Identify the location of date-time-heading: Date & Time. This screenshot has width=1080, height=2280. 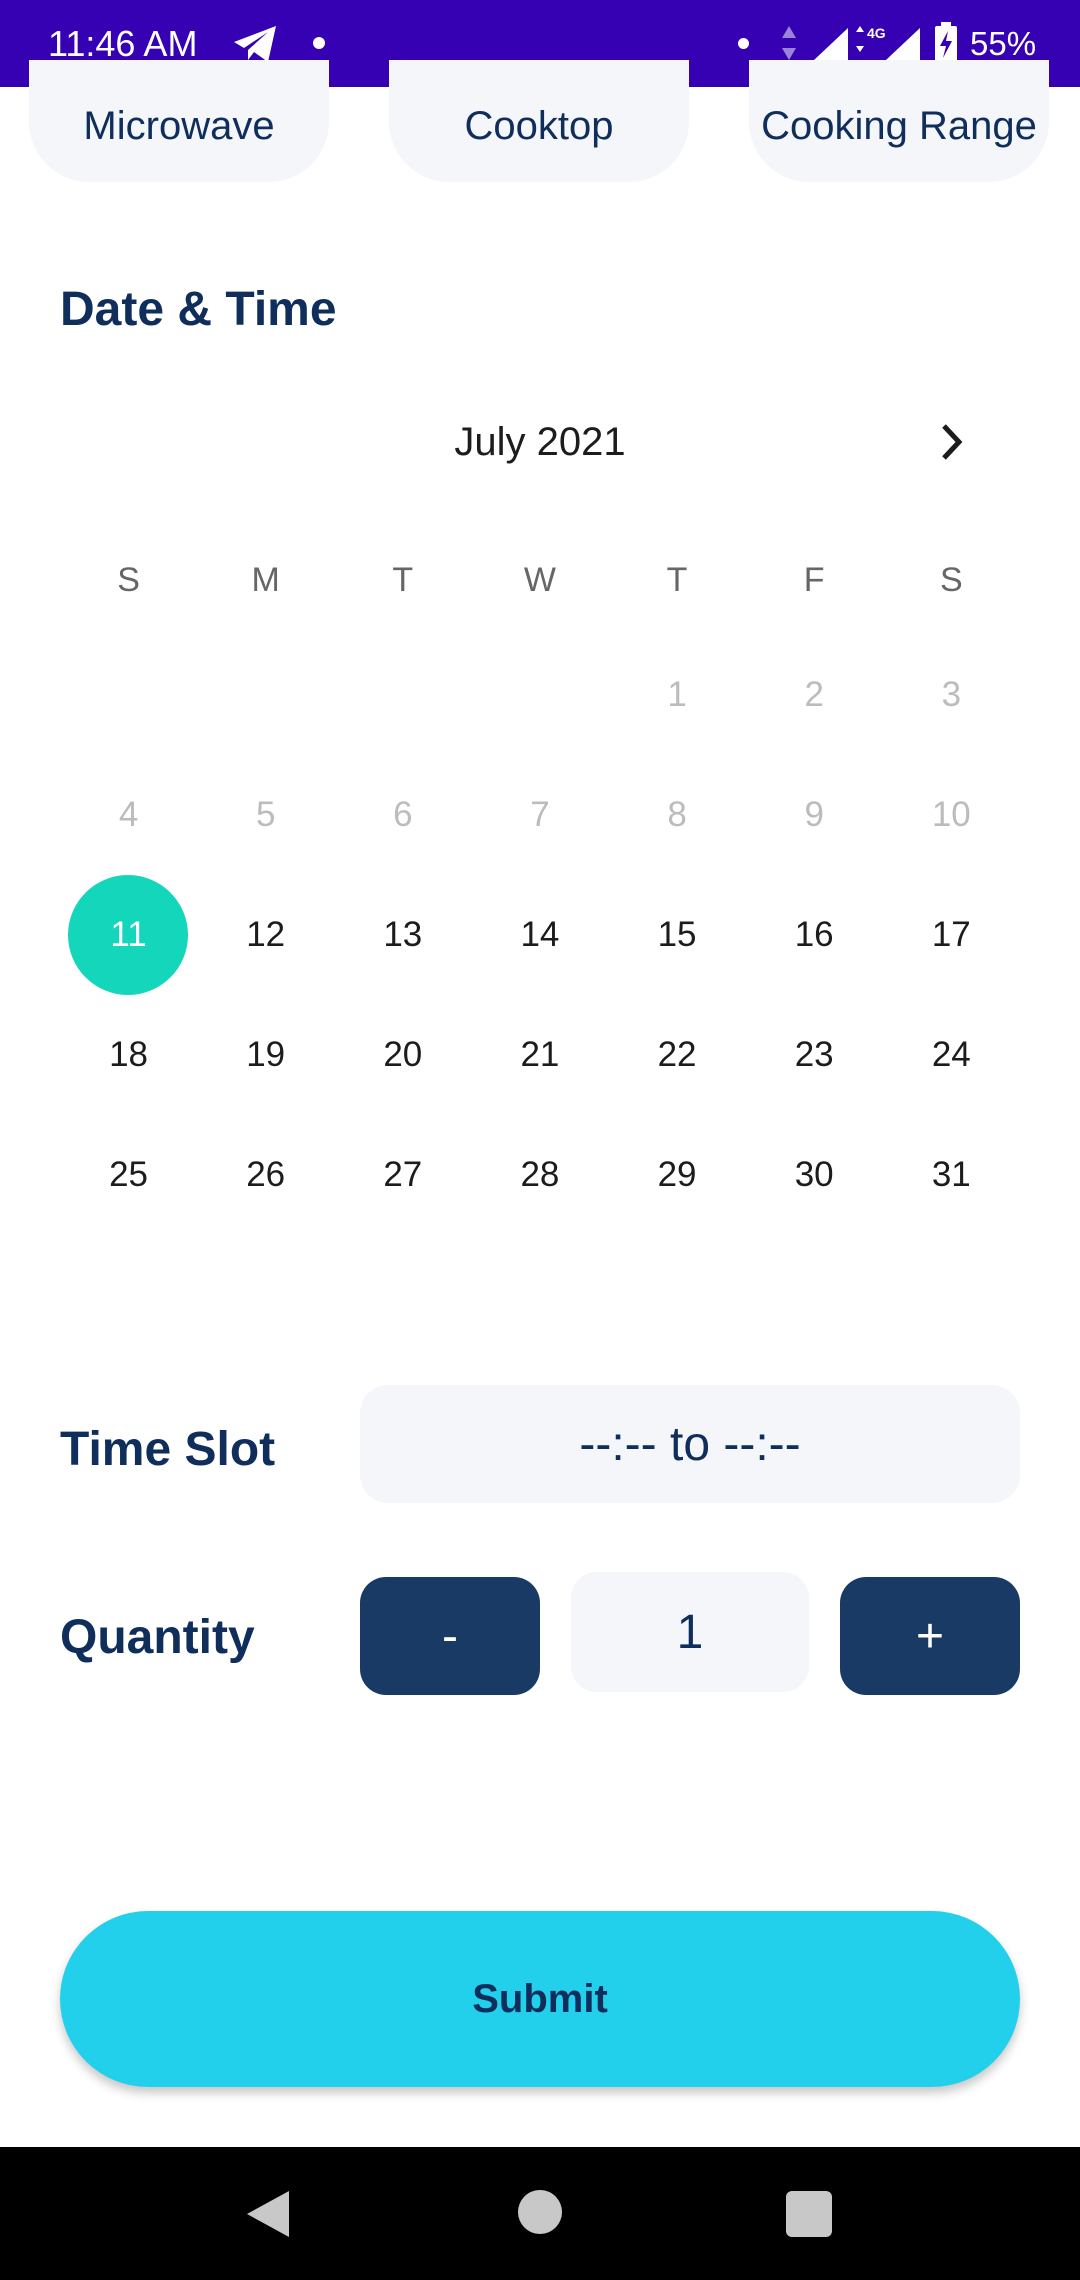
(198, 309).